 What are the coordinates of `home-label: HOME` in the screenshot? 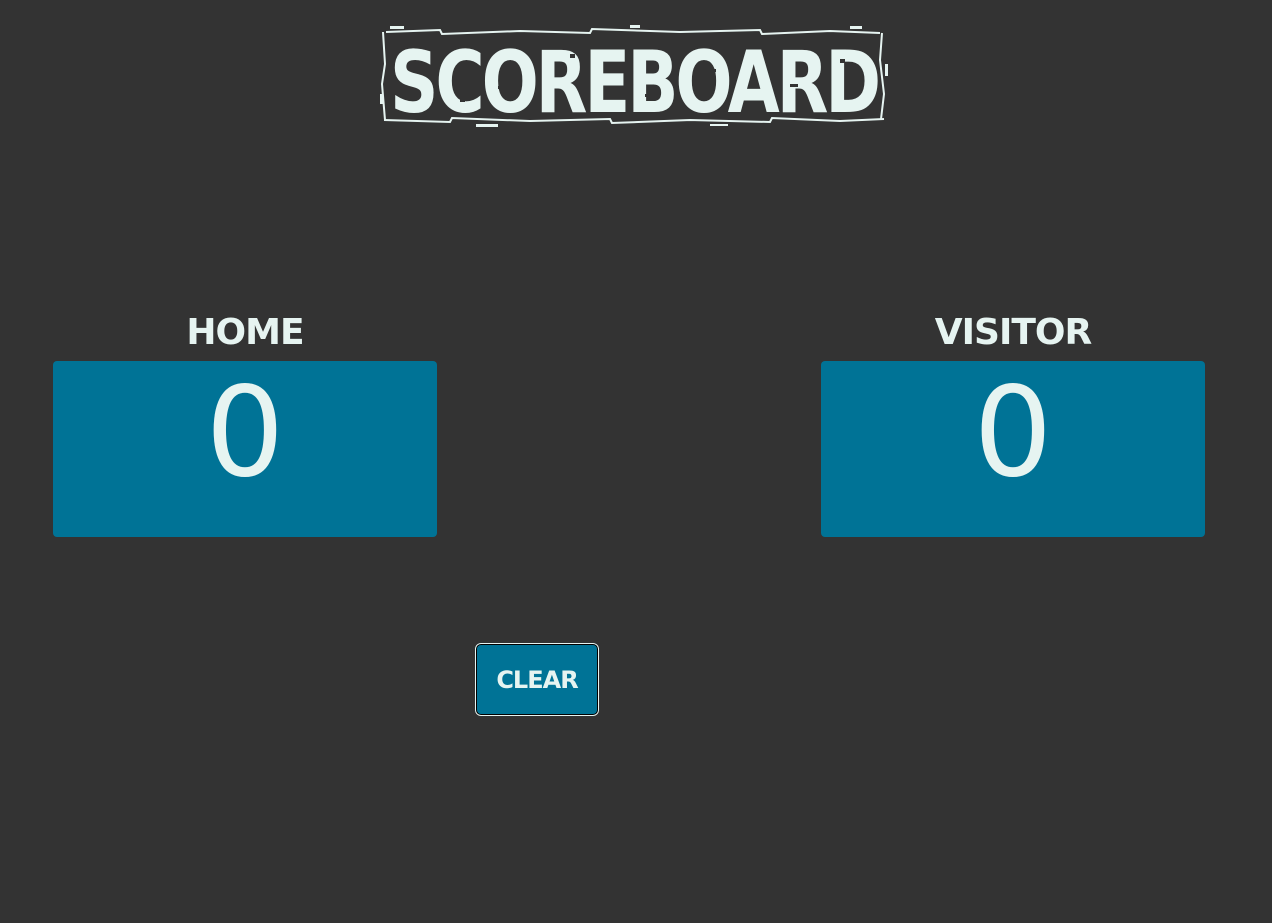 It's located at (245, 332).